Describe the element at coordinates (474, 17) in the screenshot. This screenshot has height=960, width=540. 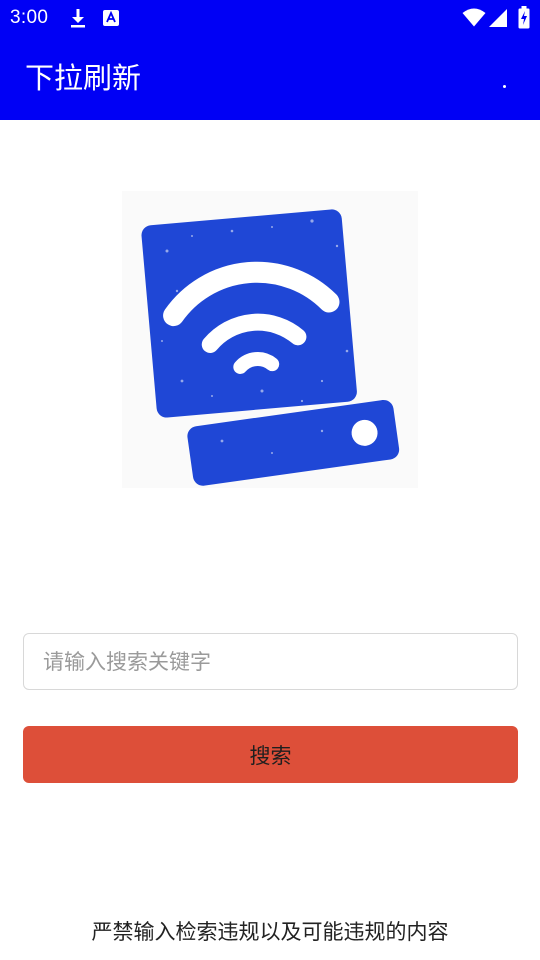
I see `wifi-icon` at that location.